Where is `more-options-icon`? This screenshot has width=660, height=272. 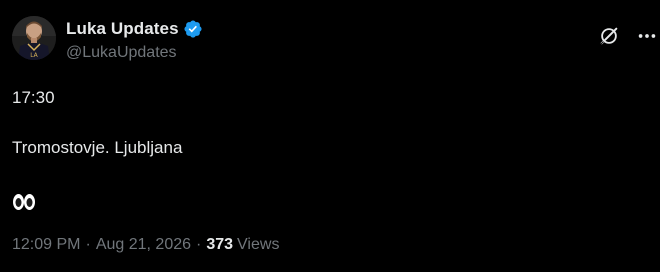
more-options-icon is located at coordinates (646, 36).